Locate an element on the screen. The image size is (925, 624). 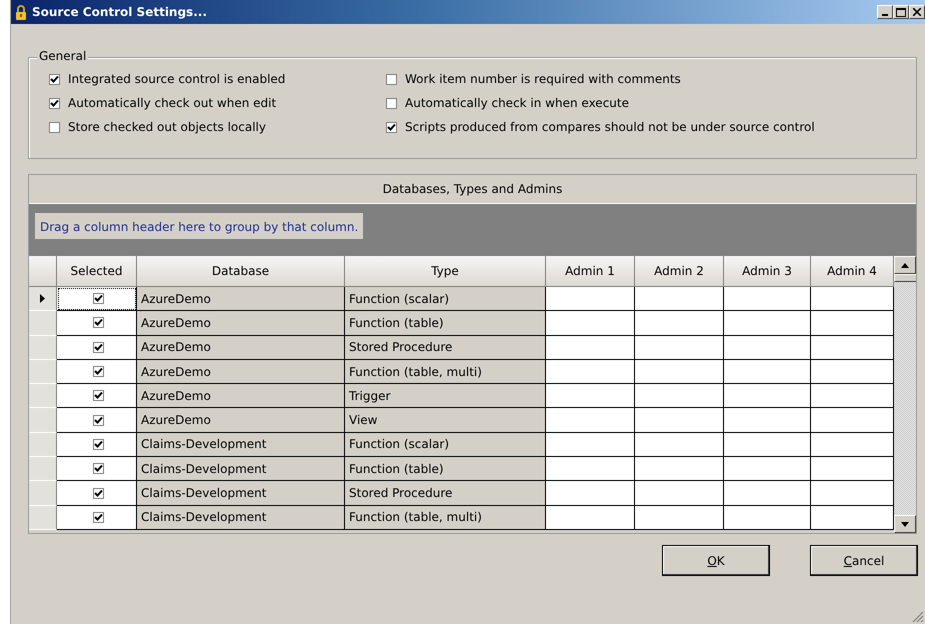
table-cell: AzureDemo is located at coordinates (241, 372).